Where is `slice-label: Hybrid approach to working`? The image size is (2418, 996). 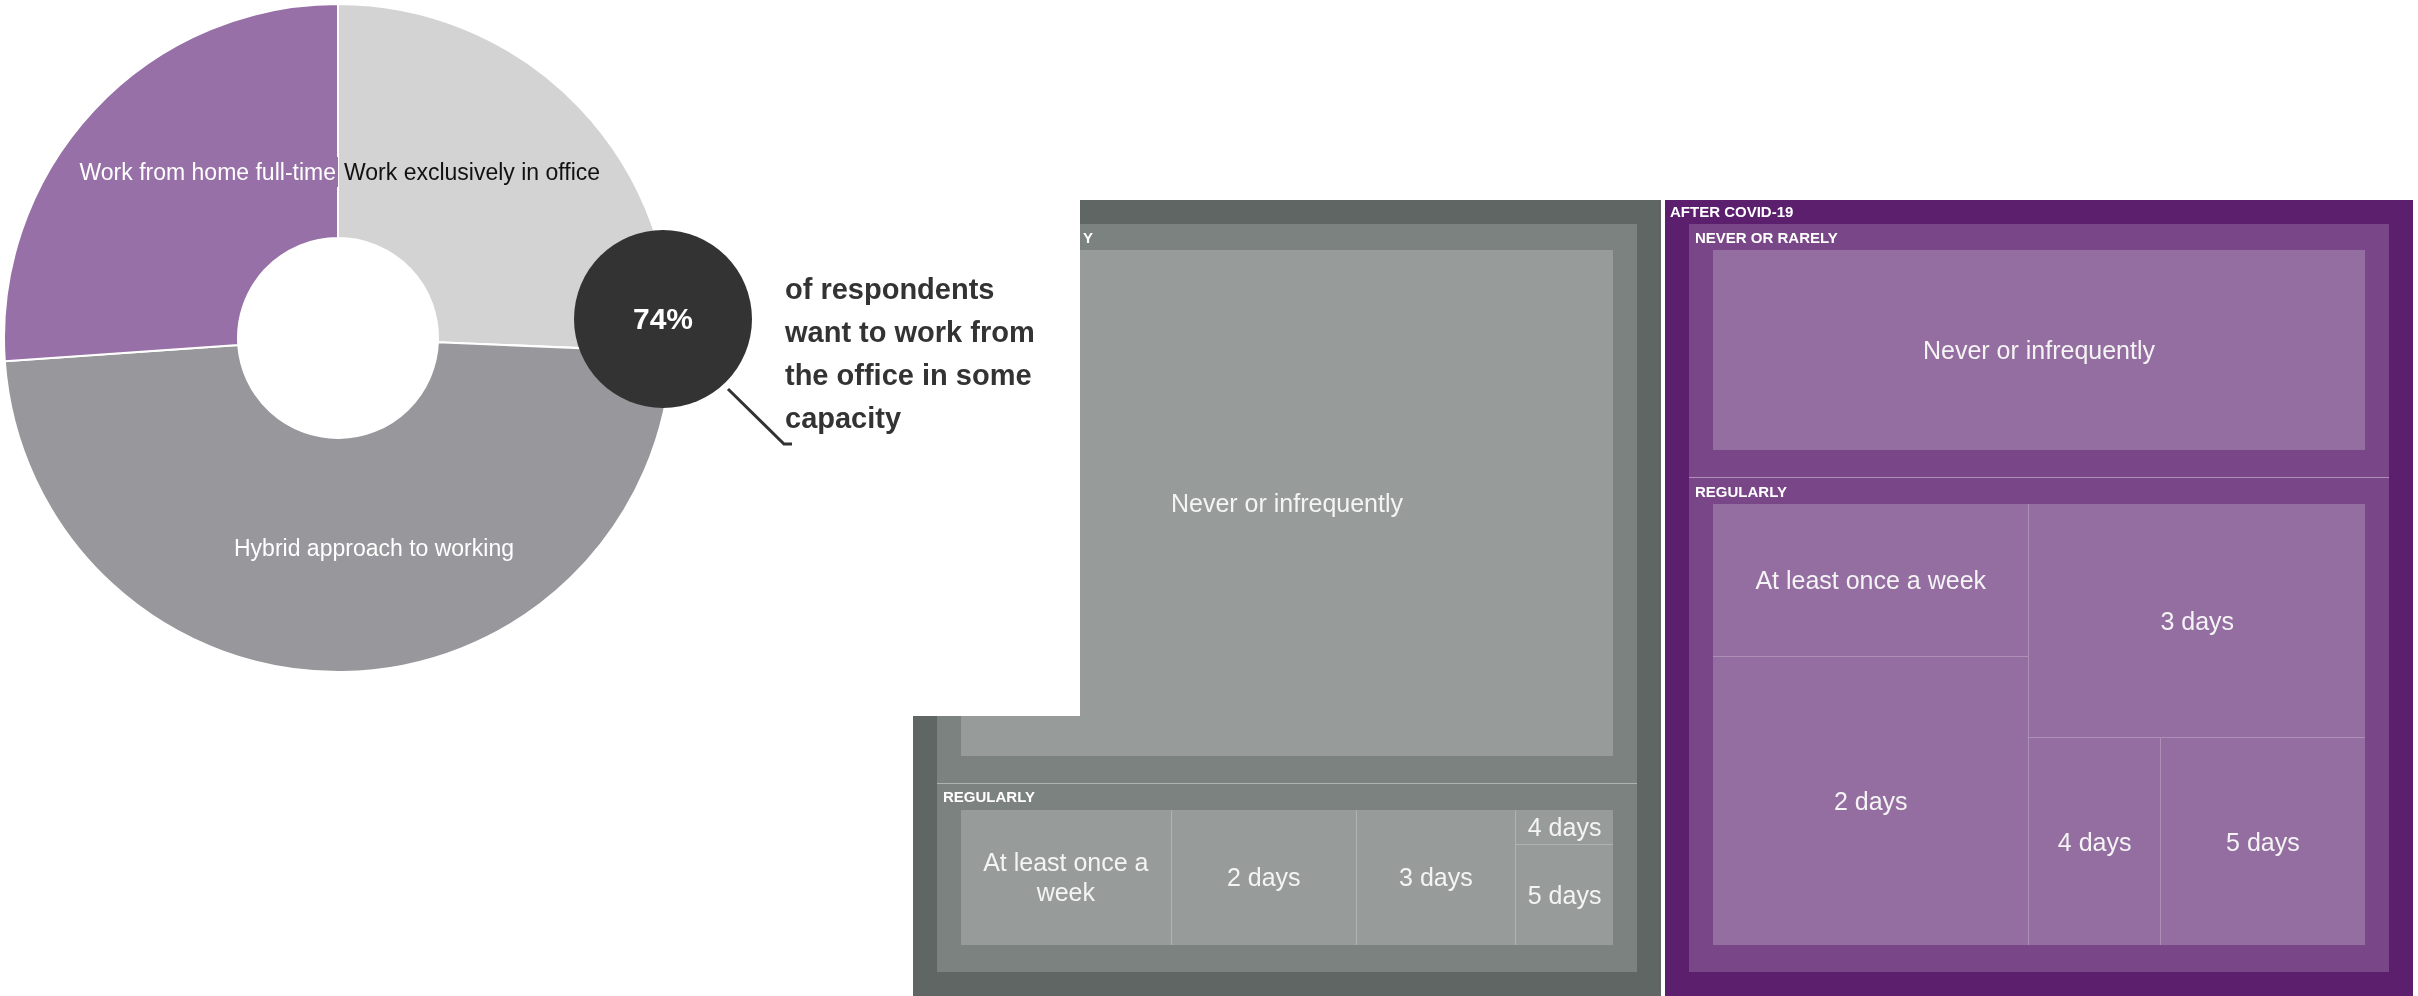
slice-label: Hybrid approach to working is located at coordinates (374, 548).